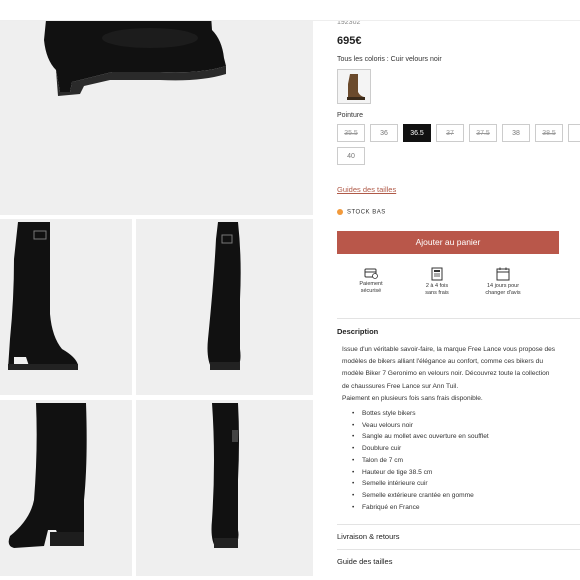 This screenshot has width=580, height=580. I want to click on list-item: Bottes style bikers, so click(420, 414).